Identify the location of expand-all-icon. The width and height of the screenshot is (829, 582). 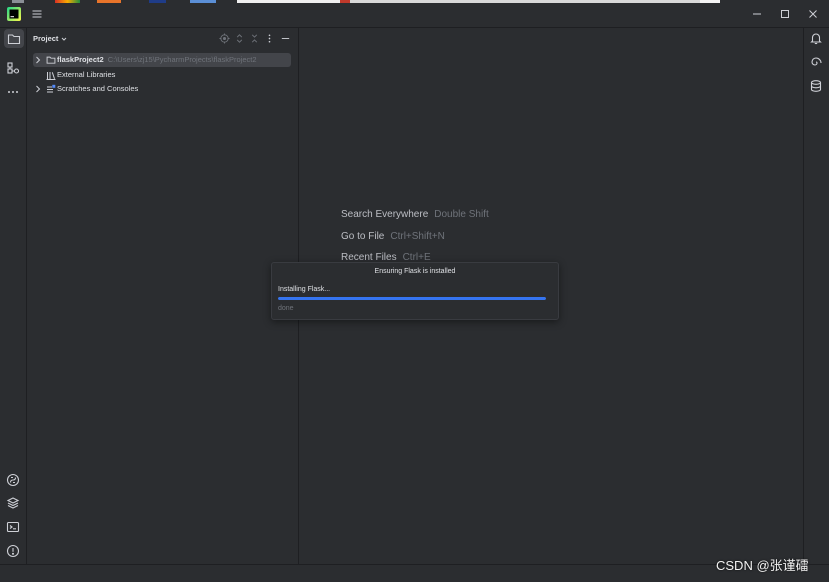
(239, 38).